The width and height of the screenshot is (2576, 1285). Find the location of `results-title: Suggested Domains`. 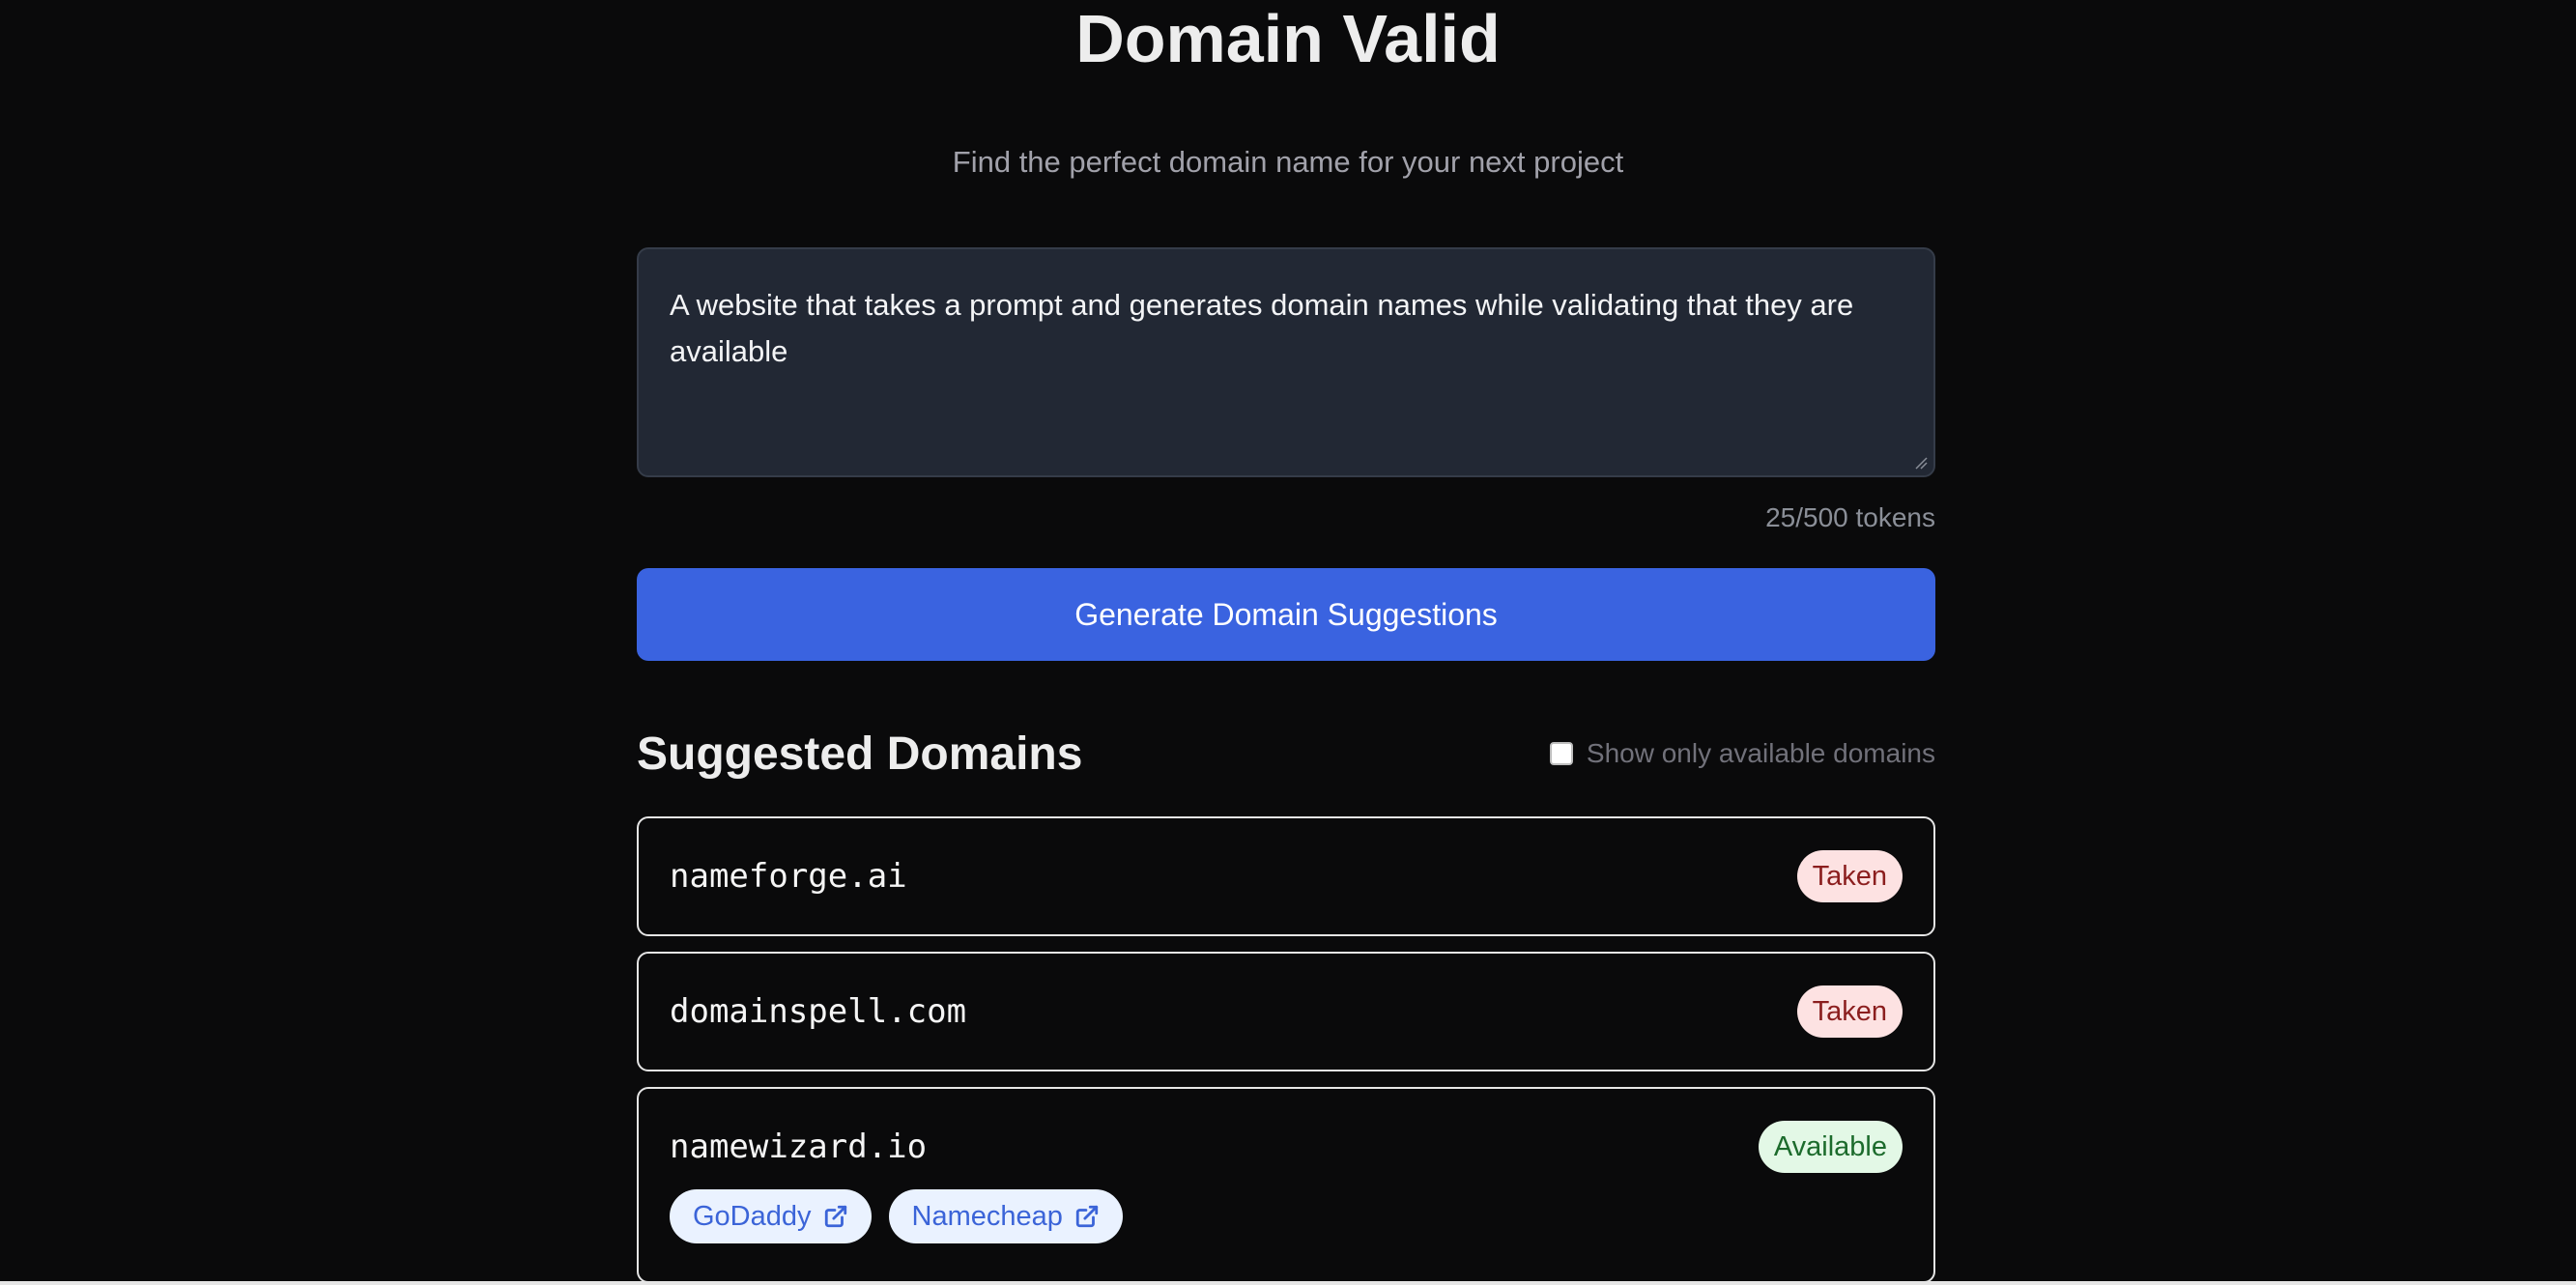

results-title: Suggested Domains is located at coordinates (860, 754).